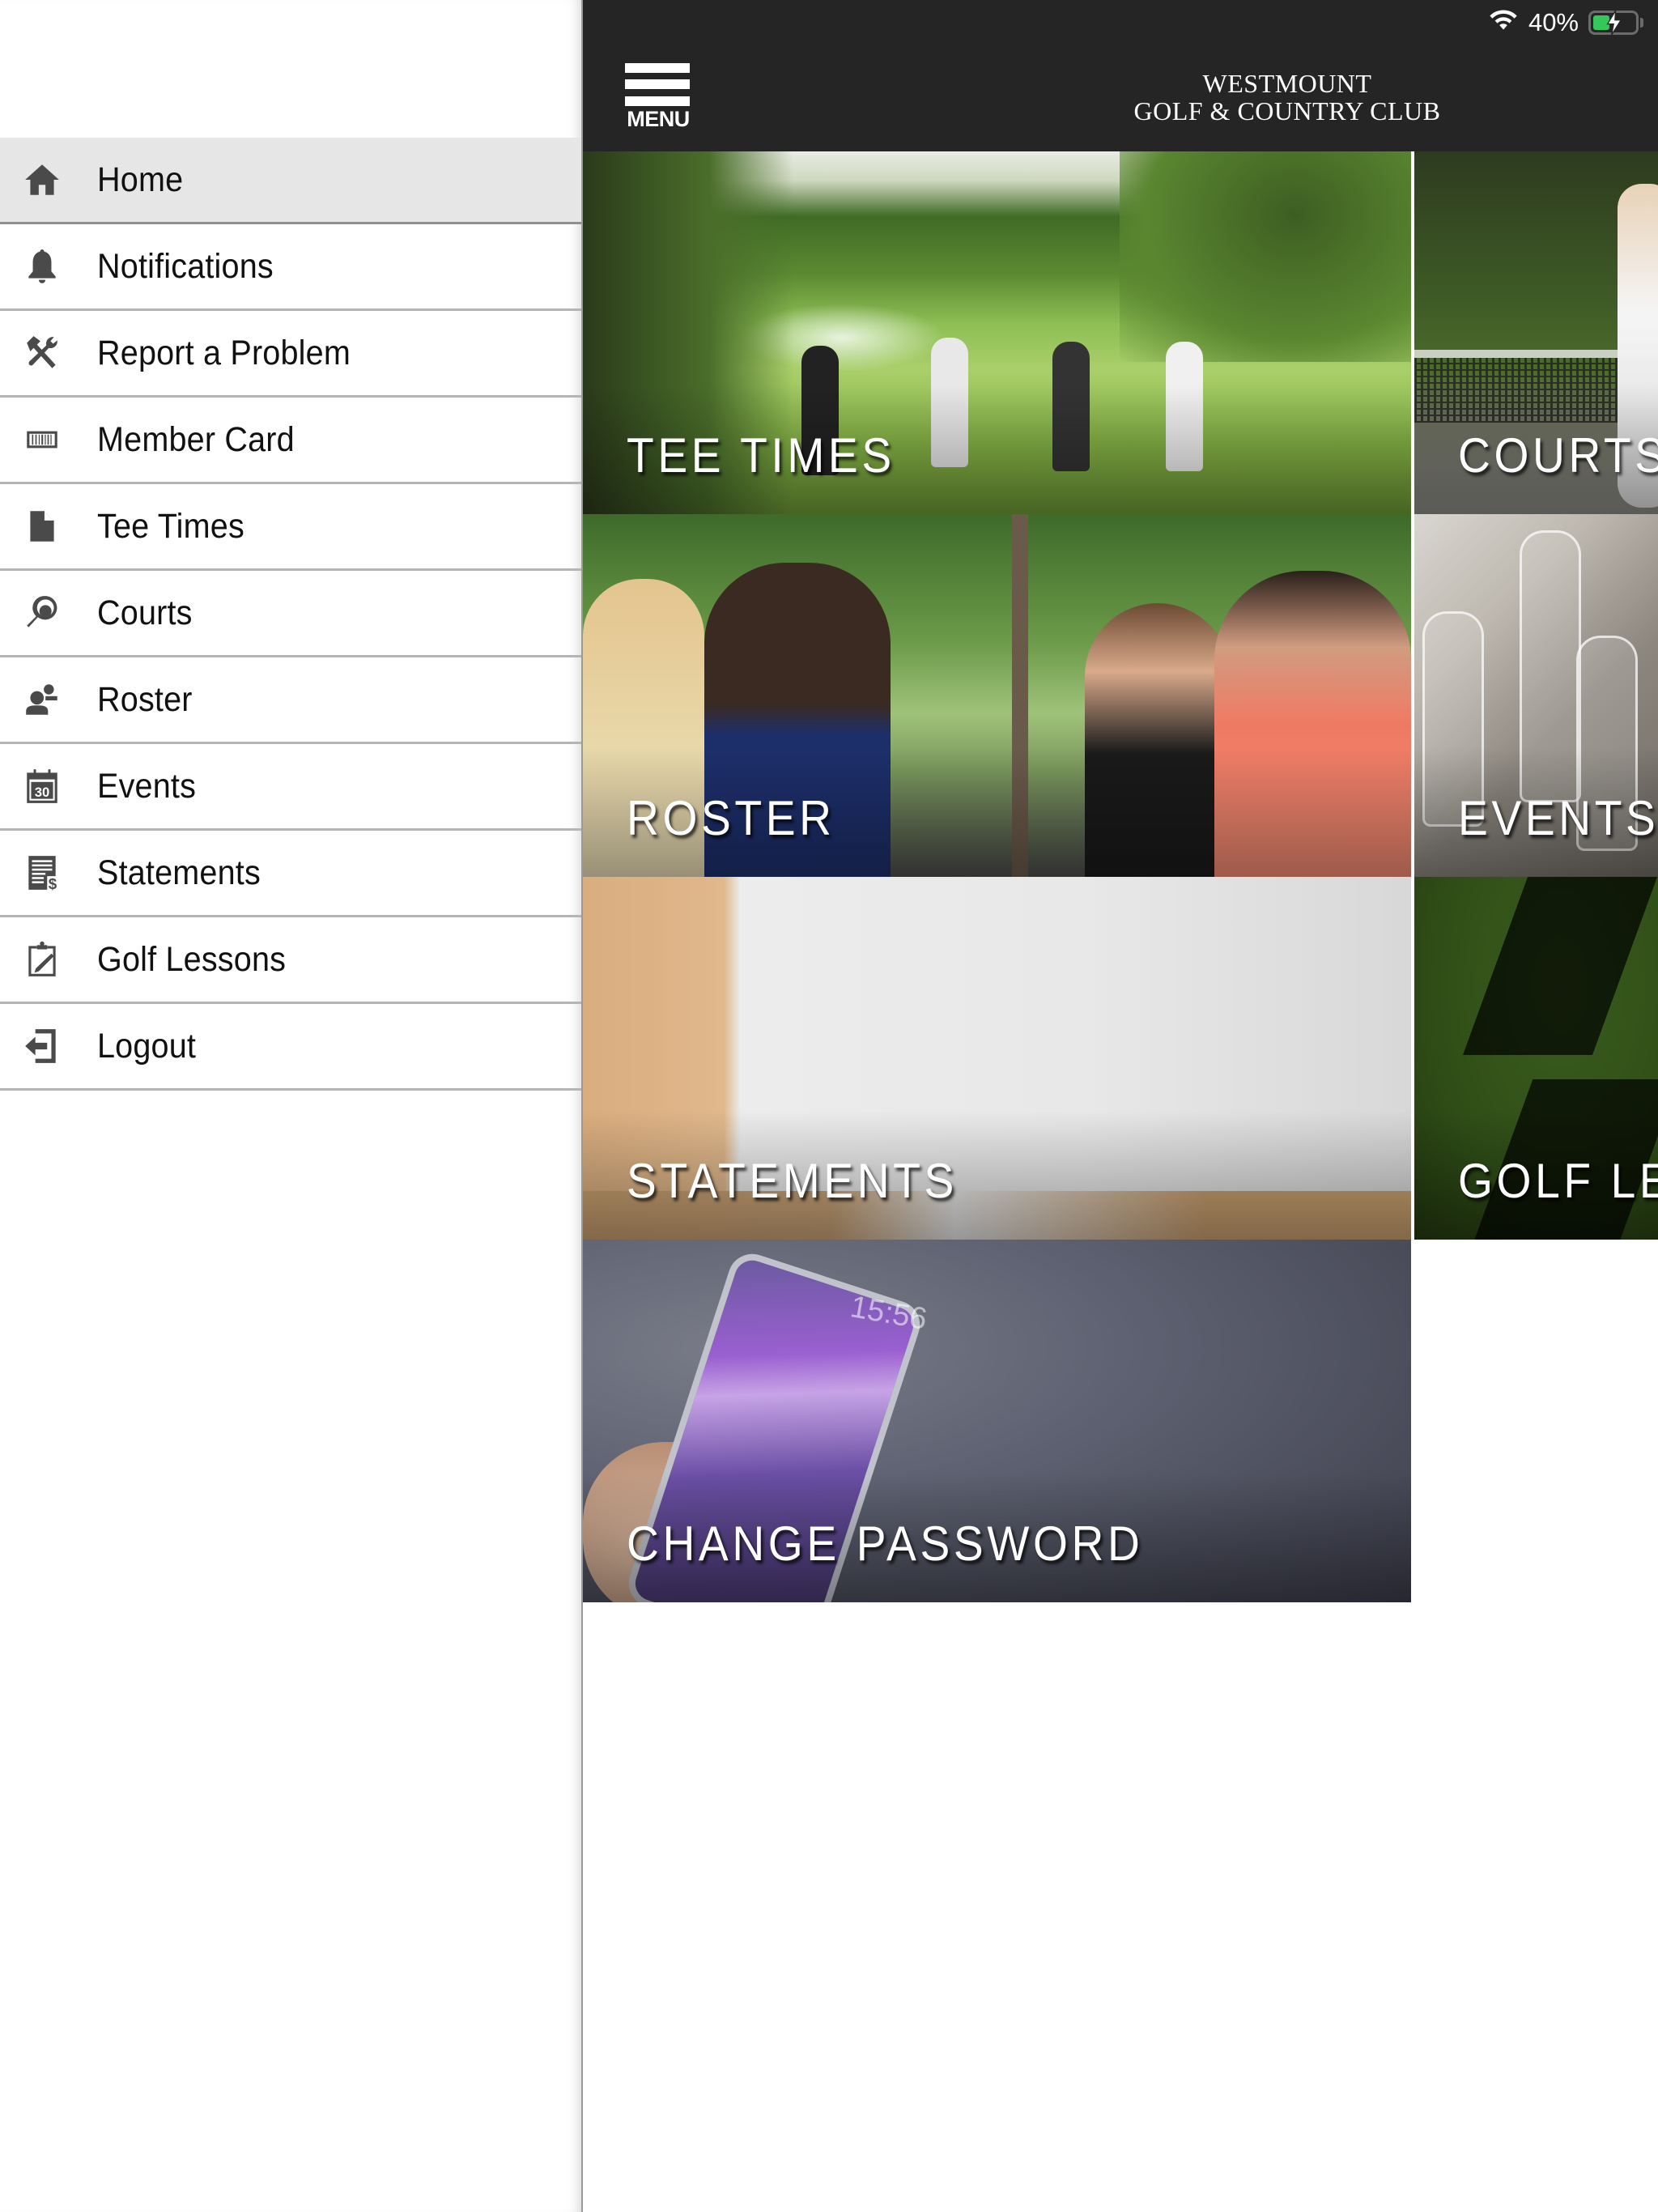 This screenshot has width=1658, height=2212. Describe the element at coordinates (1641, 23) in the screenshot. I see `battery-tip` at that location.